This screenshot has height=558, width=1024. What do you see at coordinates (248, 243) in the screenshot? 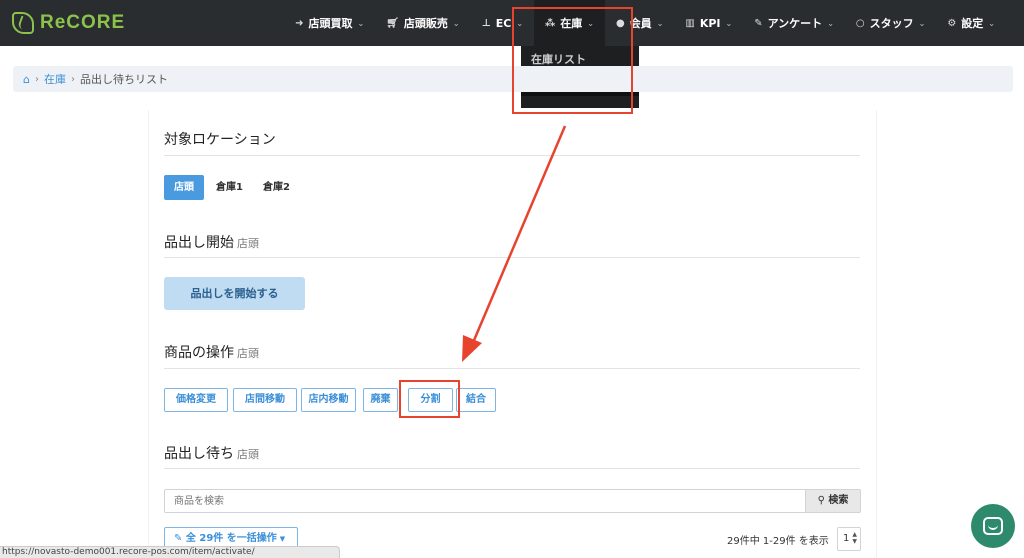
I see `start-location: 店頭` at bounding box center [248, 243].